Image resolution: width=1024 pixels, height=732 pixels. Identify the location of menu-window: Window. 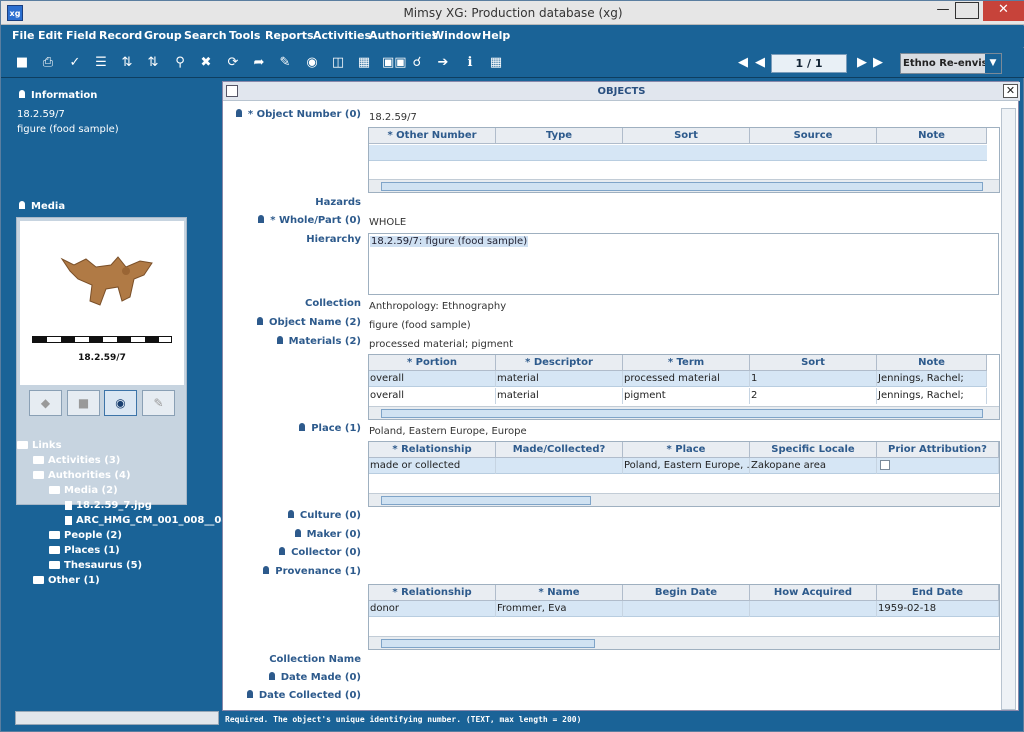
(456, 35).